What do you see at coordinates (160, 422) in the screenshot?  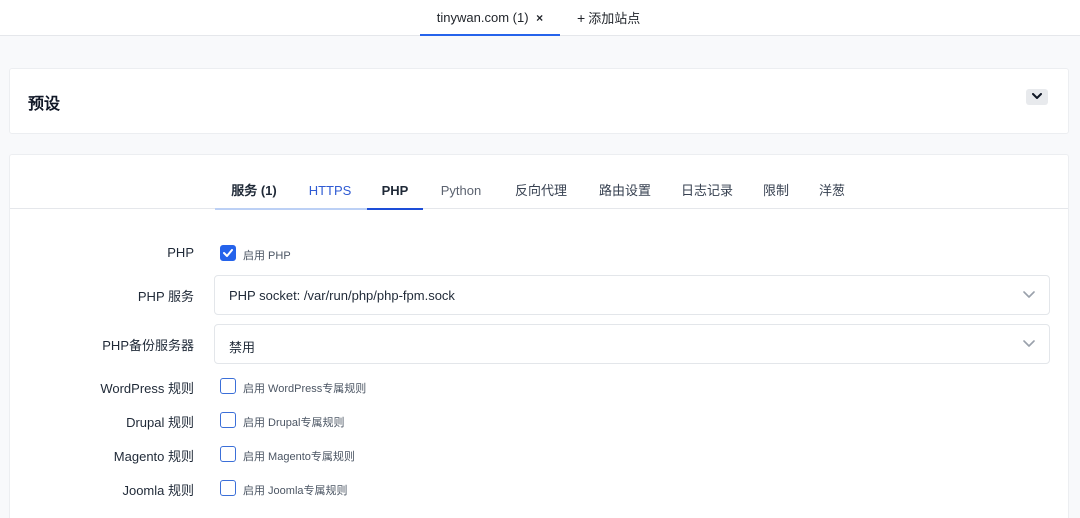 I see `drupal-rules-label: Drupal 规则` at bounding box center [160, 422].